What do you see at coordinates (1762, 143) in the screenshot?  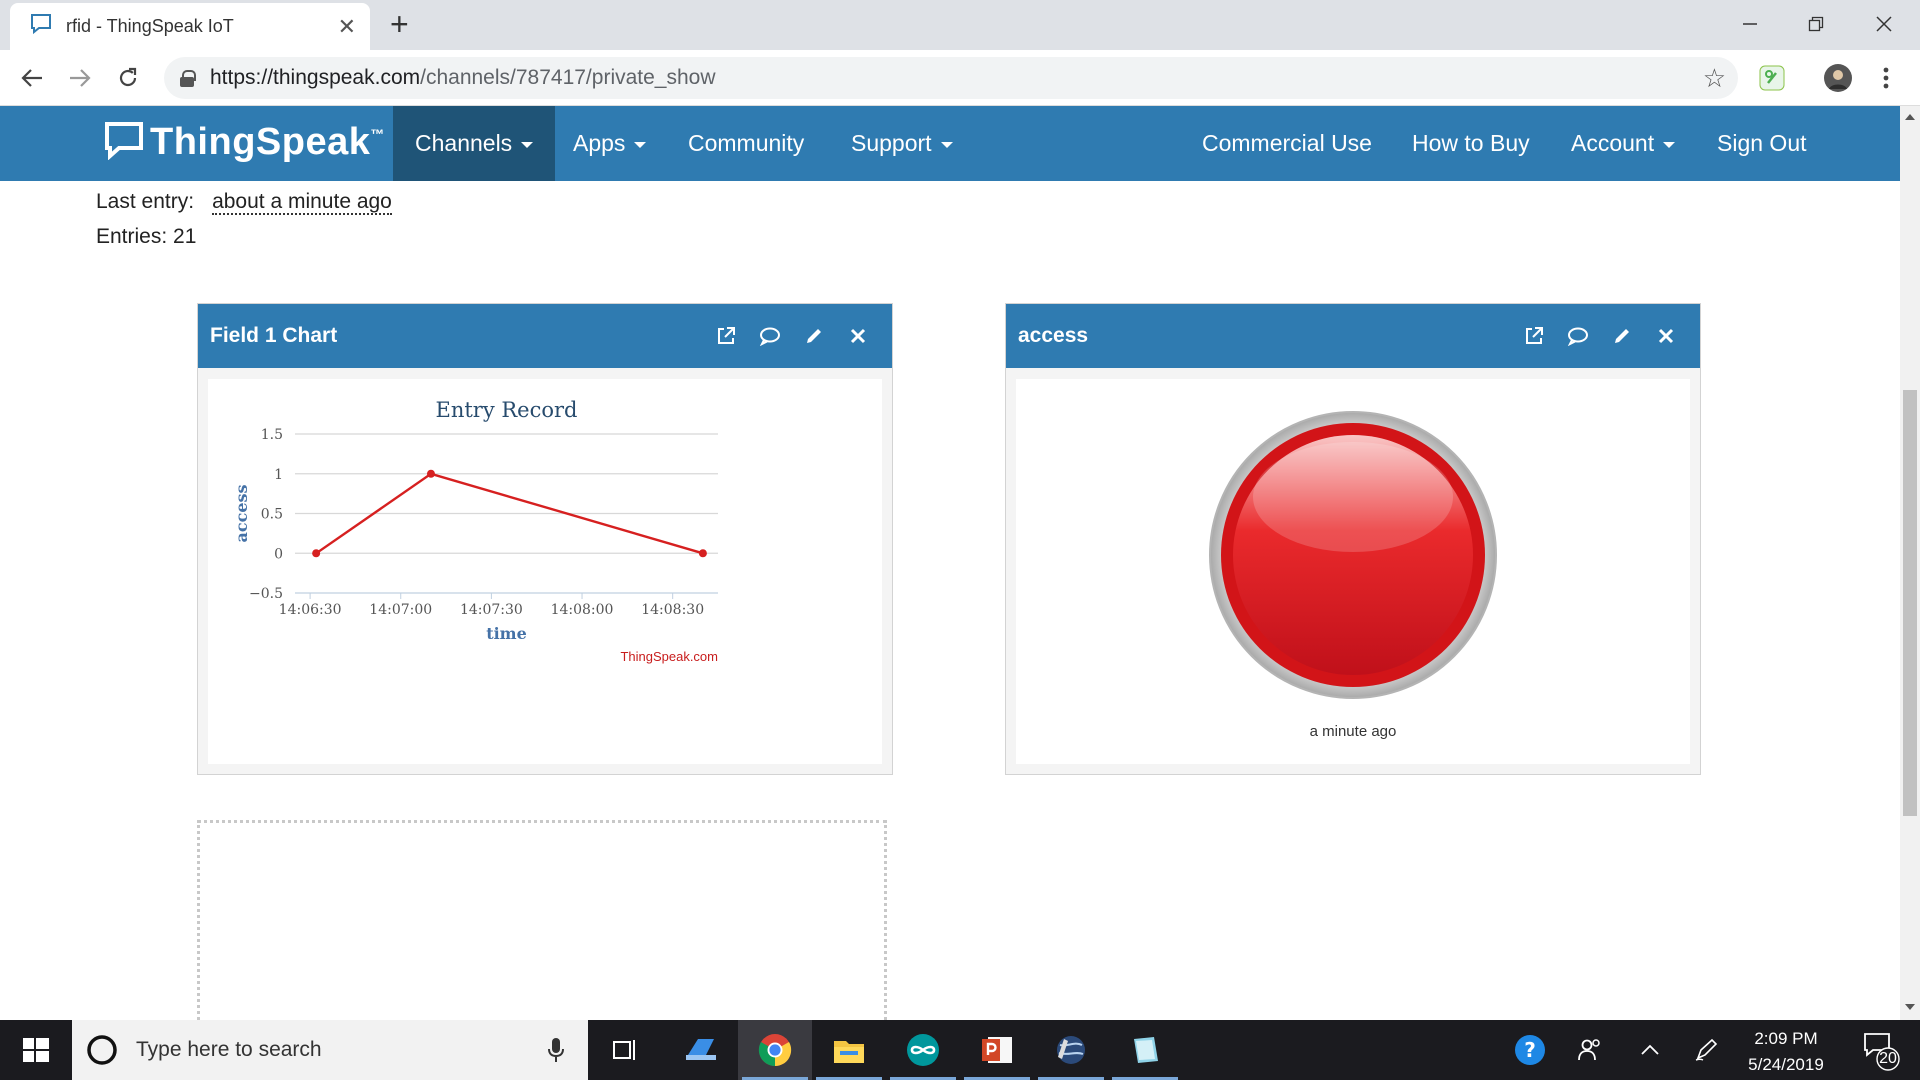 I see `nav-sign-out: Sign Out` at bounding box center [1762, 143].